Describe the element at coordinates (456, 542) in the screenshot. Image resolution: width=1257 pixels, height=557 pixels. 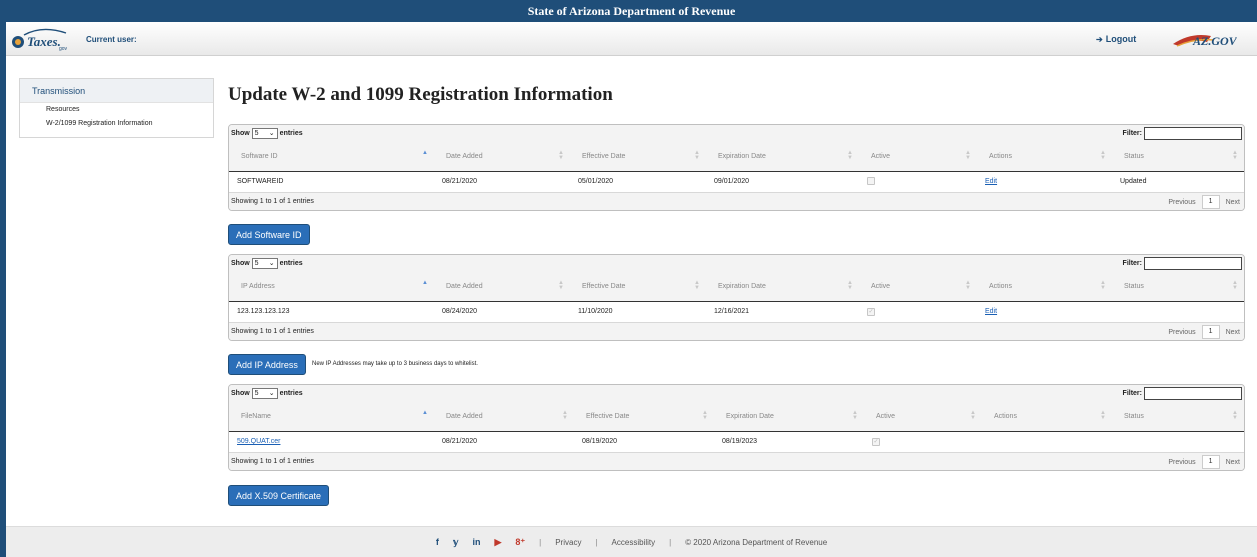
I see `twitter-icon: 𝕪` at that location.